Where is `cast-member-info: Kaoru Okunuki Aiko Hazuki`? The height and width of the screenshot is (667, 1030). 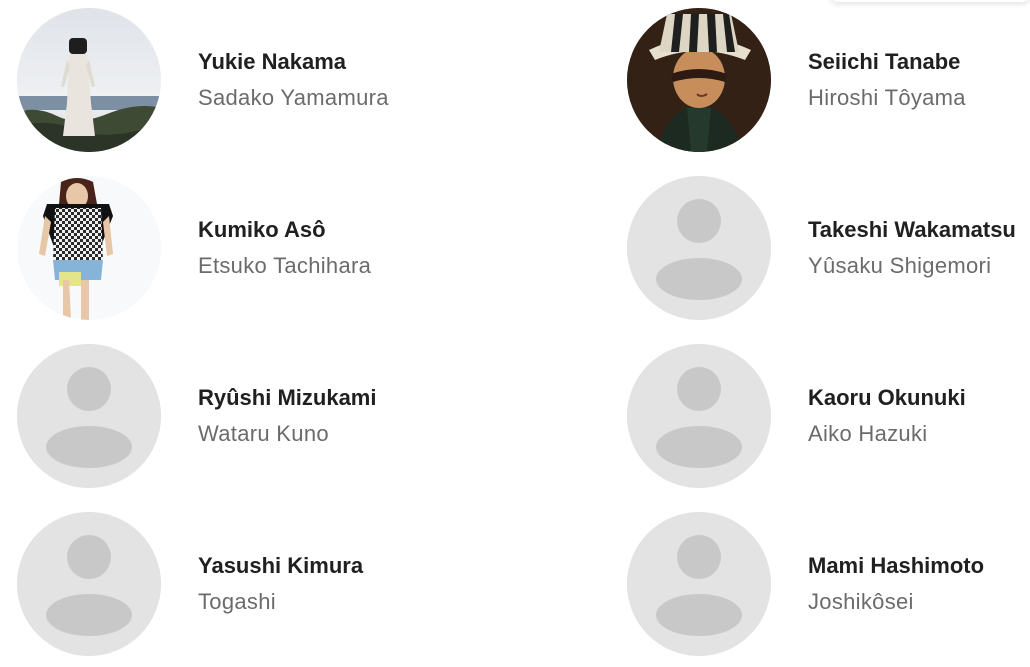 cast-member-info: Kaoru Okunuki Aiko Hazuki is located at coordinates (887, 416).